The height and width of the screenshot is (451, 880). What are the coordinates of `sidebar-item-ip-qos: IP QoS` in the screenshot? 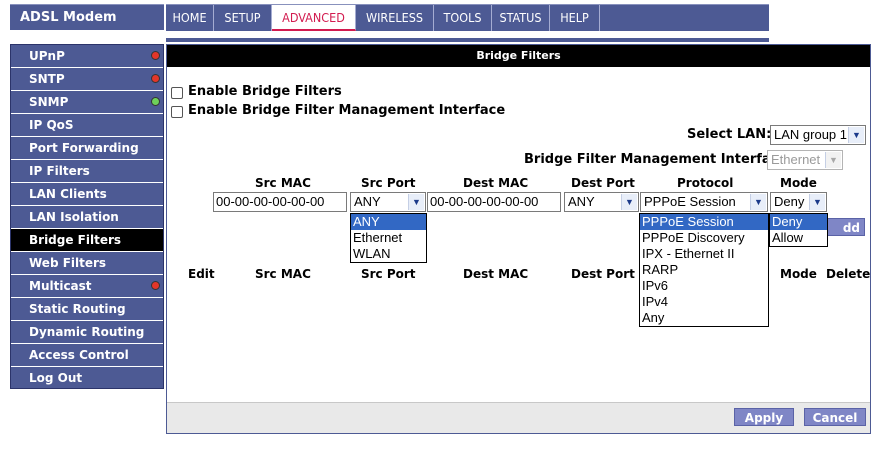 It's located at (87, 125).